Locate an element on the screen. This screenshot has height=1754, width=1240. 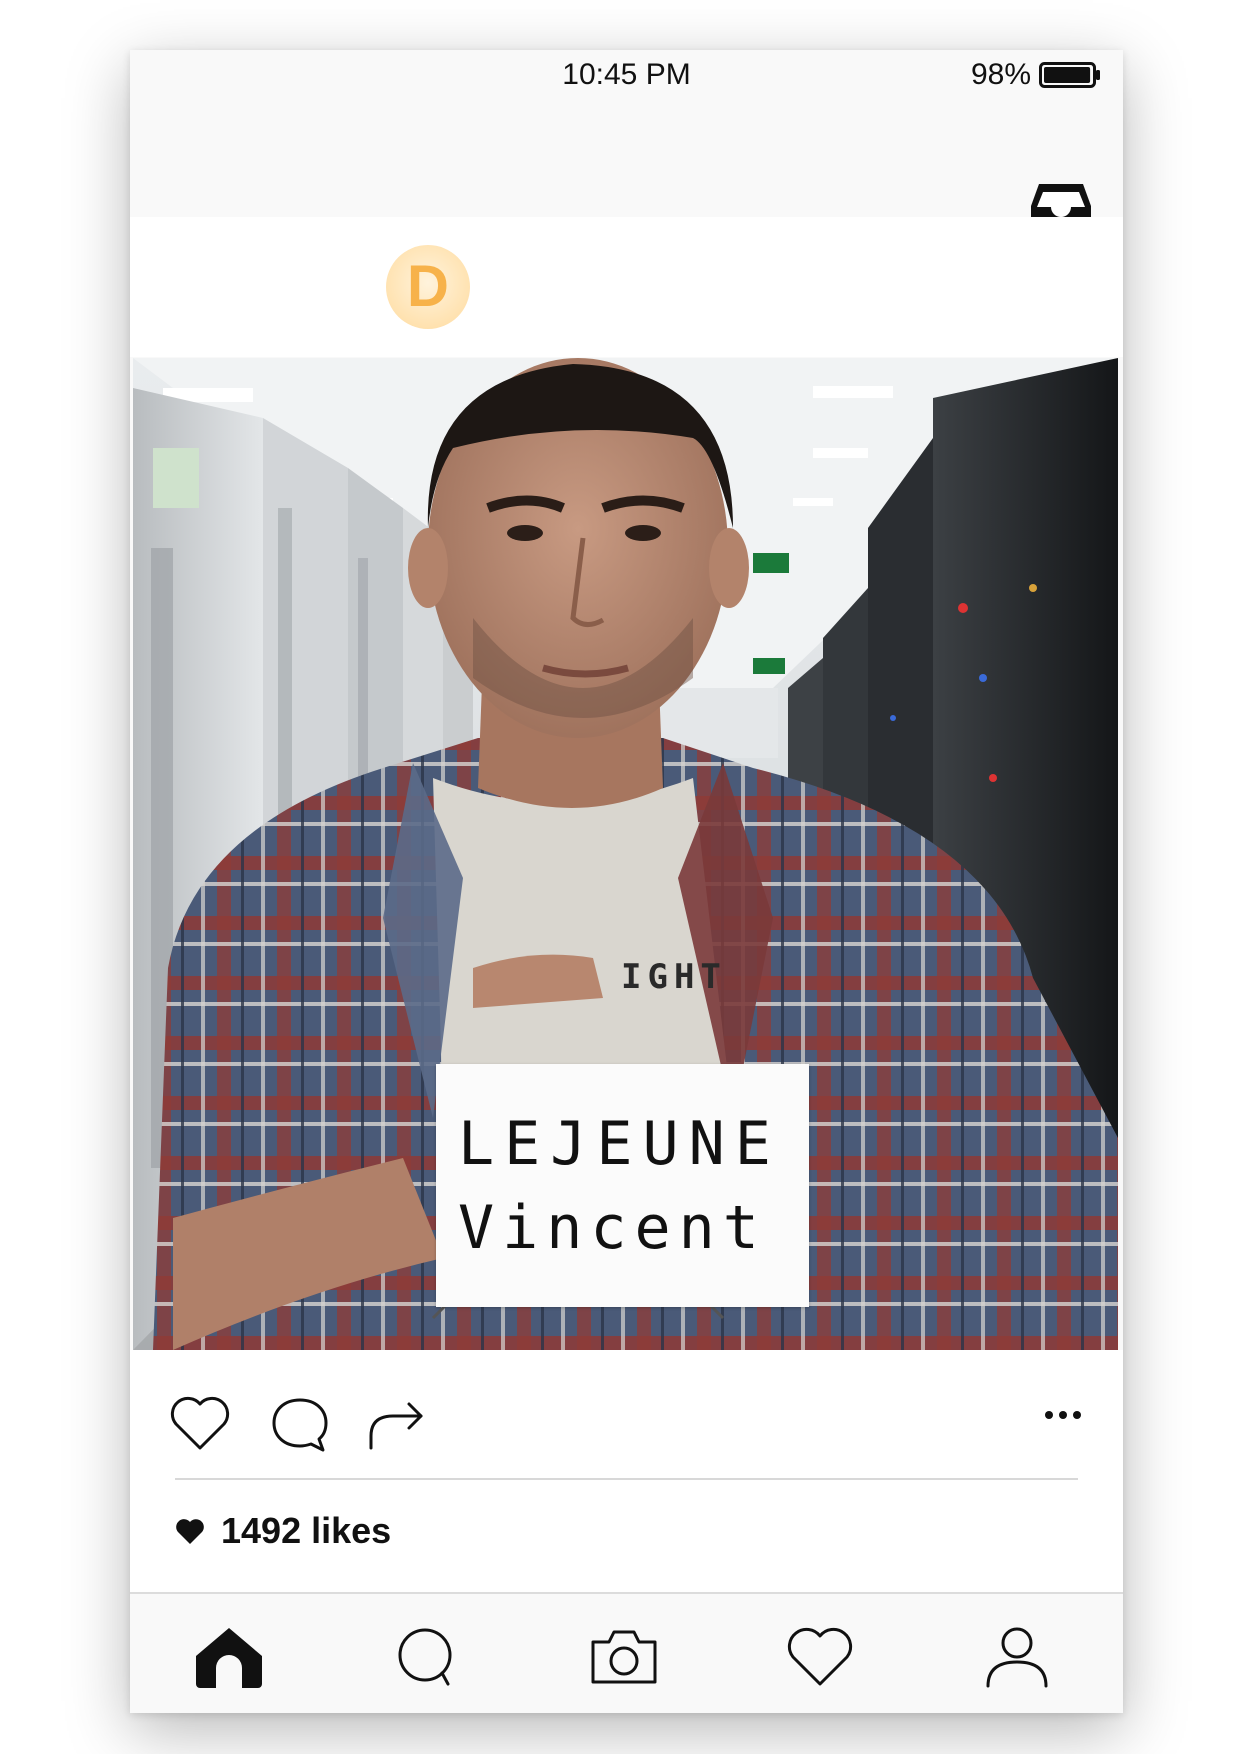
post-header: D is located at coordinates (626, 287).